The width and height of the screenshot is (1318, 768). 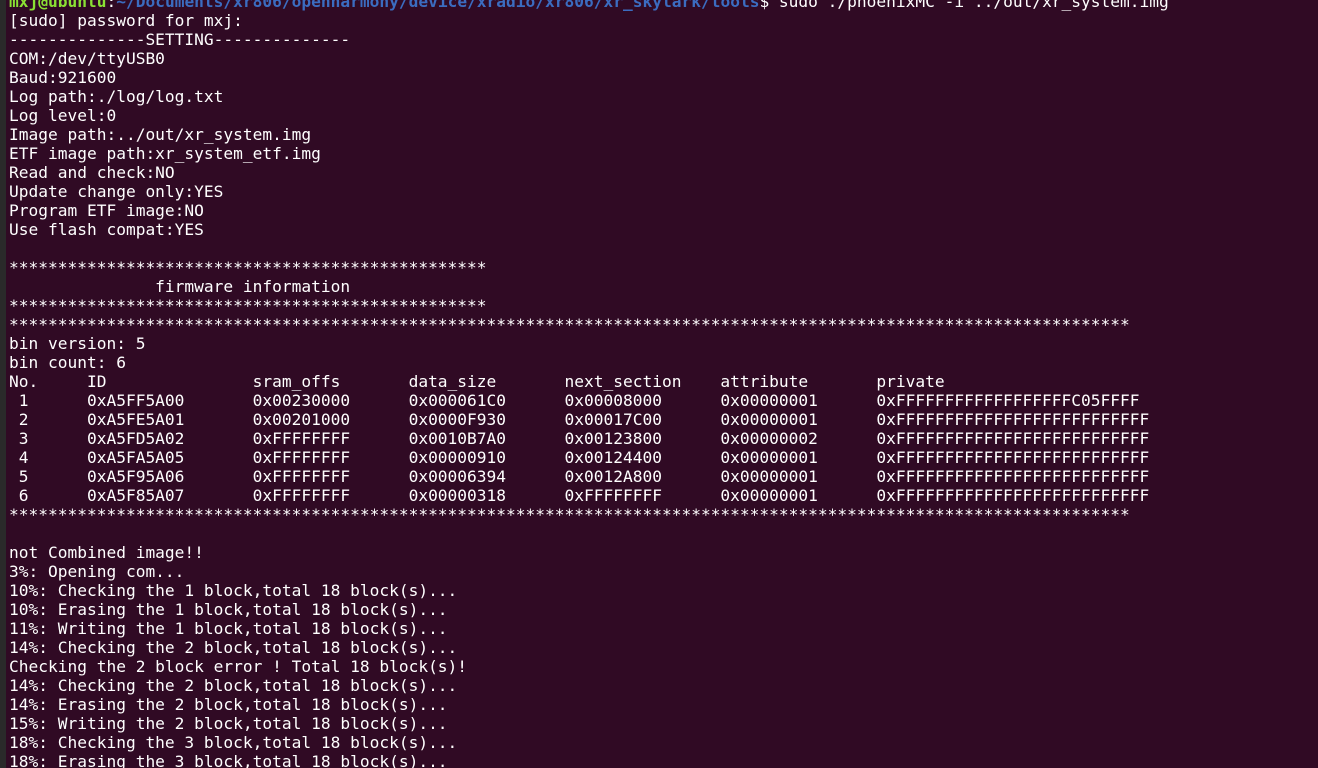 I want to click on output-line: Image path:../out/xr_system.img, so click(x=160, y=134).